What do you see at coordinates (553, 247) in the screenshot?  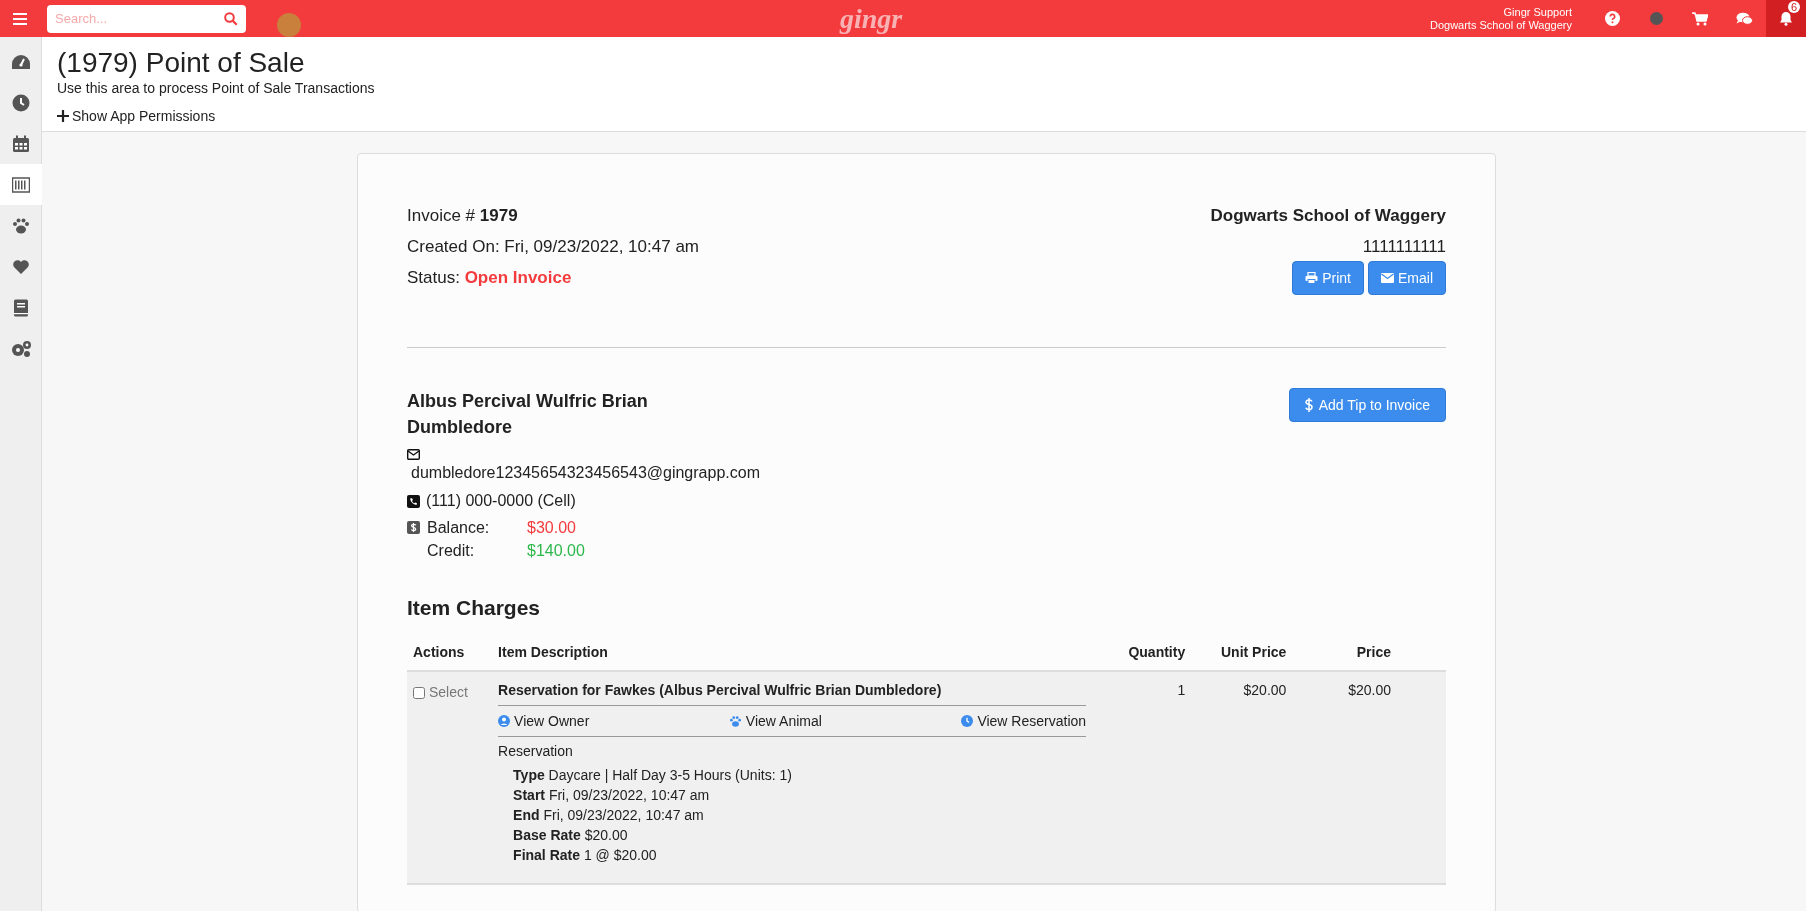 I see `created-date: Created On: Fri, 09/23/2022, 10:47 am` at bounding box center [553, 247].